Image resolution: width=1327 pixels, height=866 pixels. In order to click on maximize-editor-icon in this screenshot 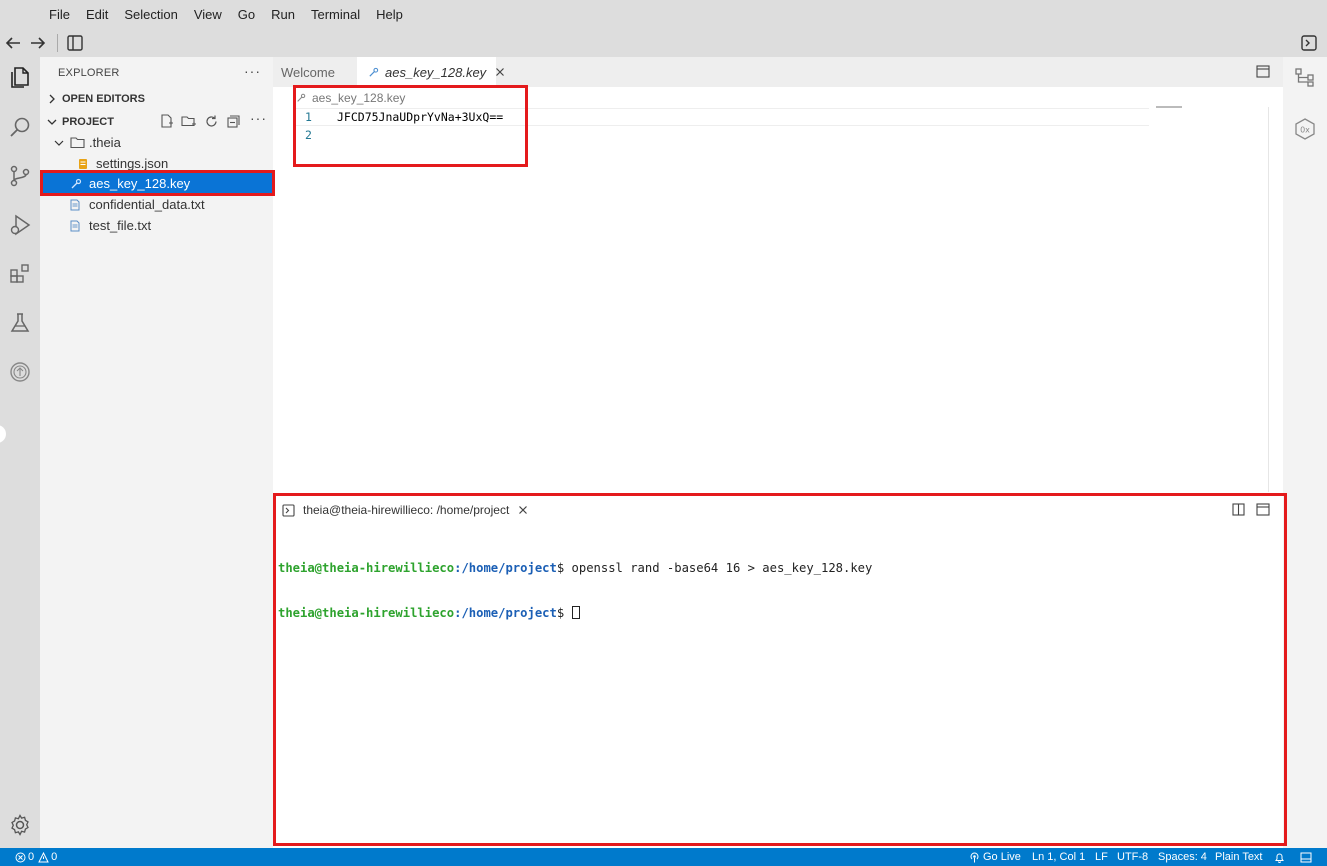, I will do `click(1263, 71)`.